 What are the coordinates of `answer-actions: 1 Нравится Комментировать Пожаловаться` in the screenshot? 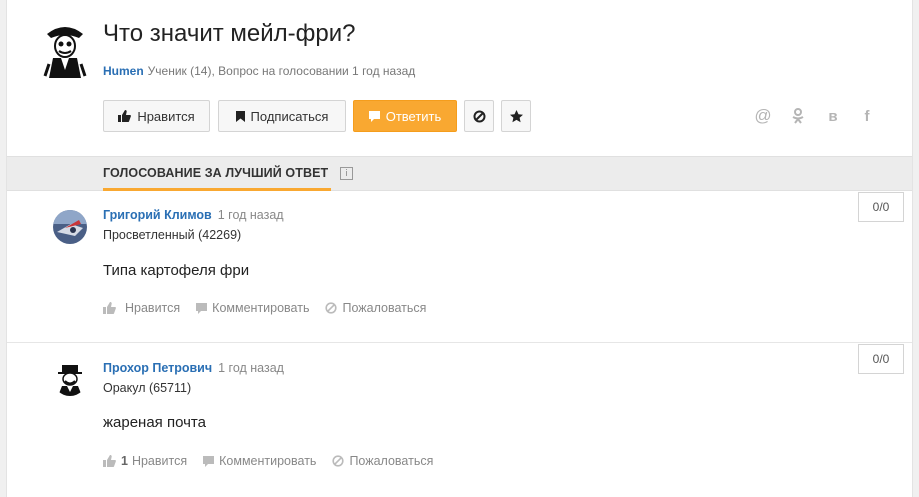 It's located at (276, 461).